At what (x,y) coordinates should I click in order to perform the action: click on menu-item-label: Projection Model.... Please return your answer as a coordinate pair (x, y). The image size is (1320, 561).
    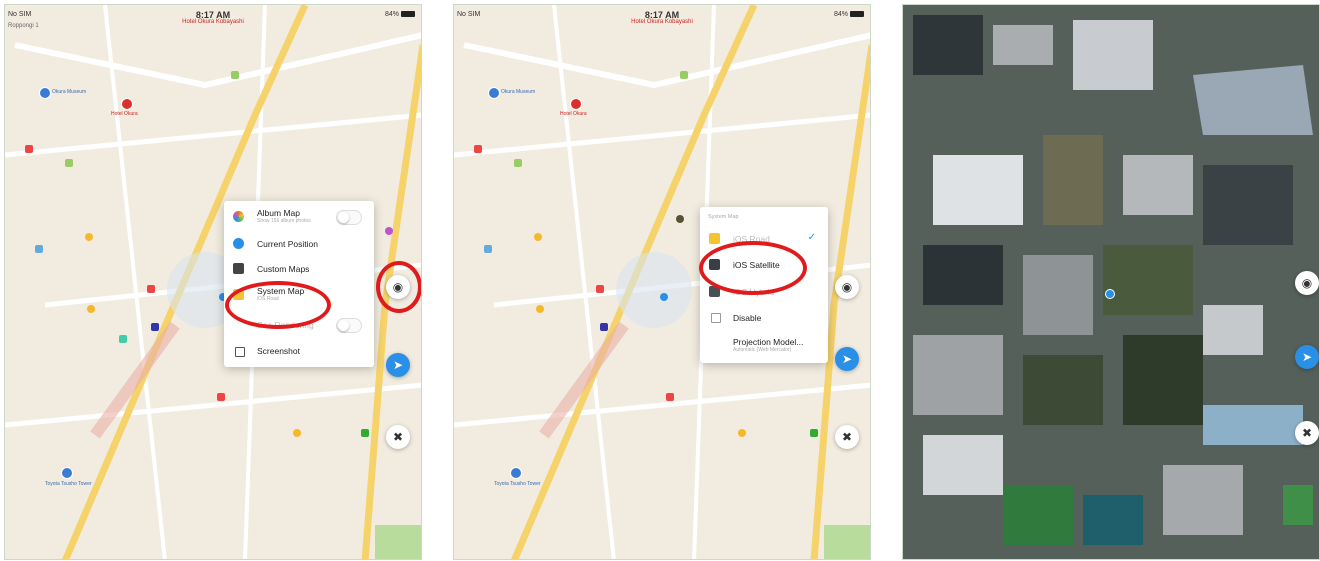
    Looking at the image, I should click on (768, 342).